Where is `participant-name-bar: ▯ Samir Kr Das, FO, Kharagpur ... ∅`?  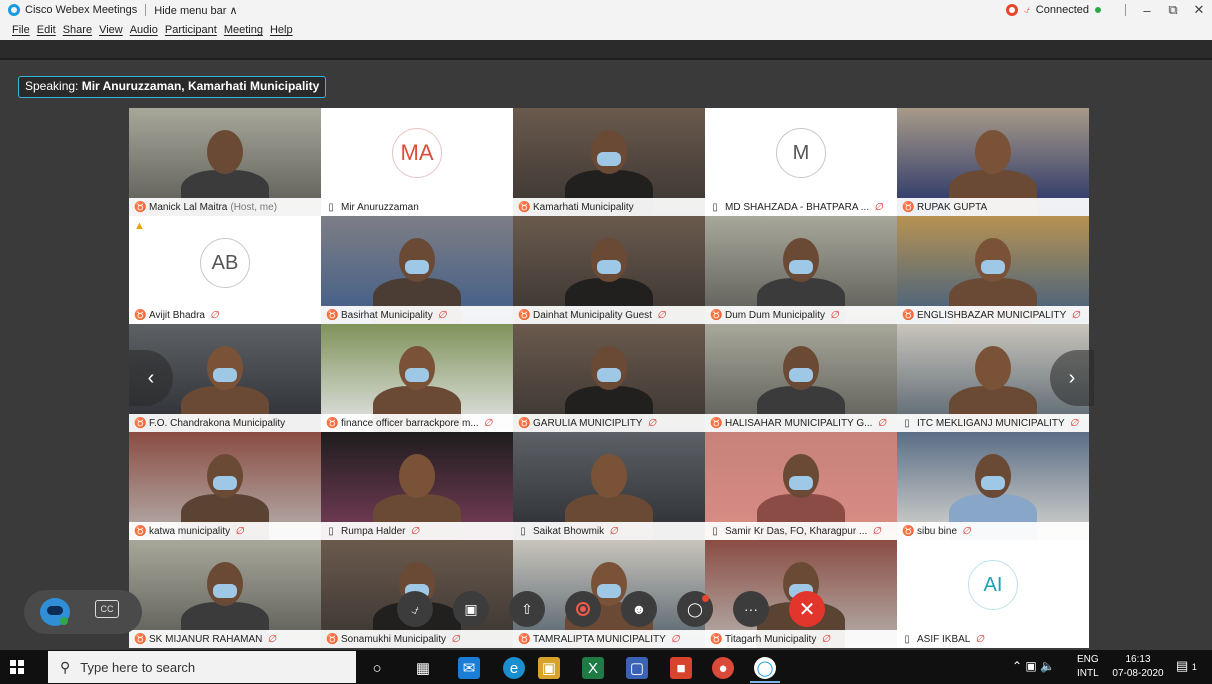 participant-name-bar: ▯ Samir Kr Das, FO, Kharagpur ... ∅ is located at coordinates (801, 531).